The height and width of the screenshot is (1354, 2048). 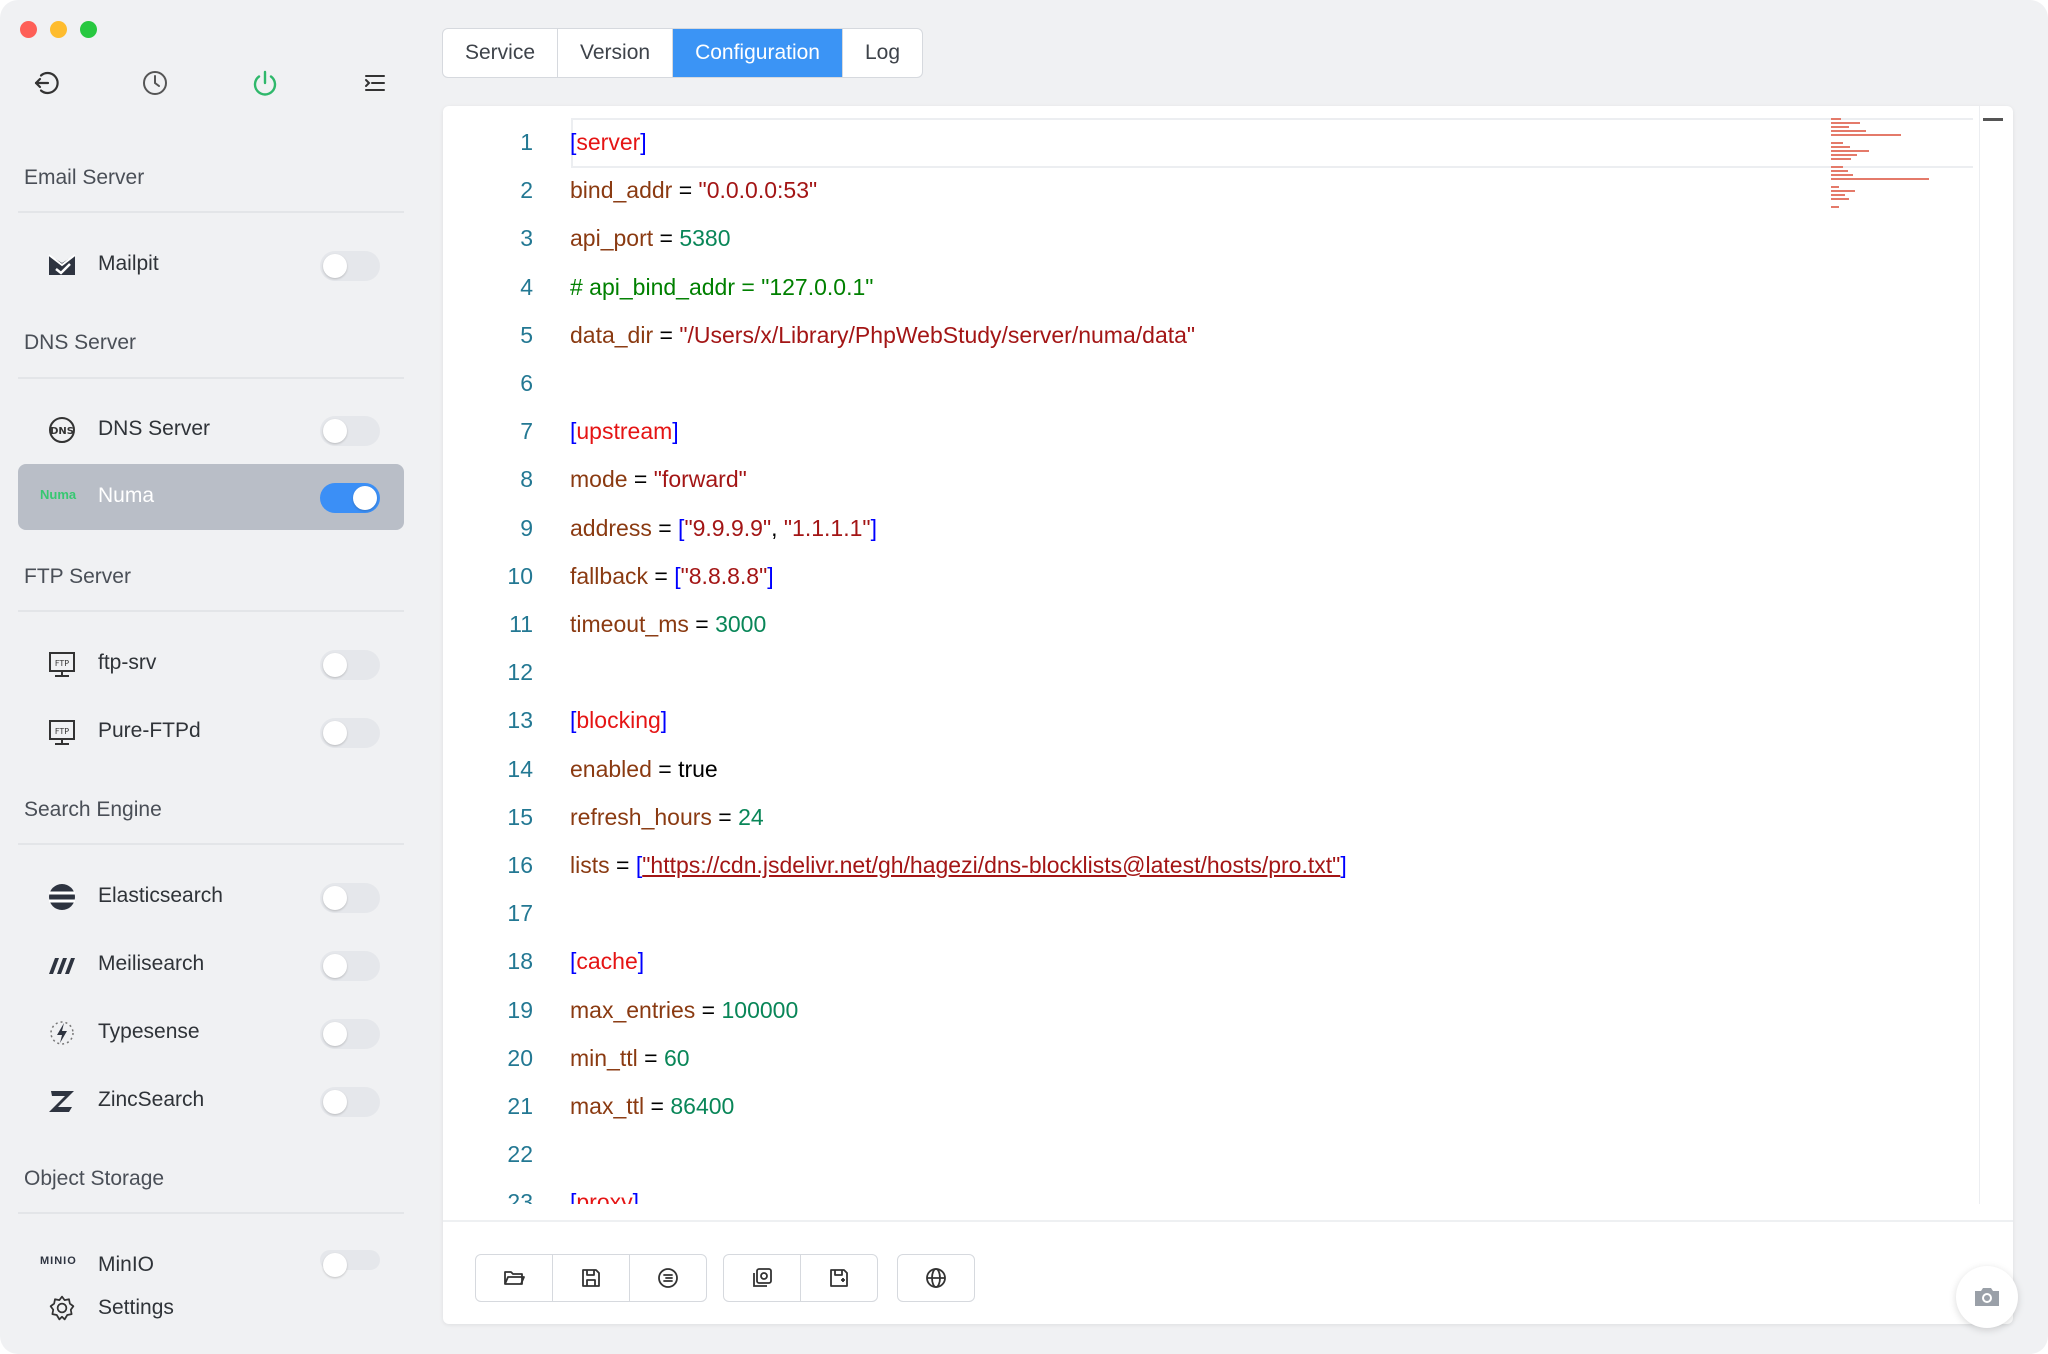 What do you see at coordinates (126, 1264) in the screenshot?
I see `sidebar-item-label: MinIO` at bounding box center [126, 1264].